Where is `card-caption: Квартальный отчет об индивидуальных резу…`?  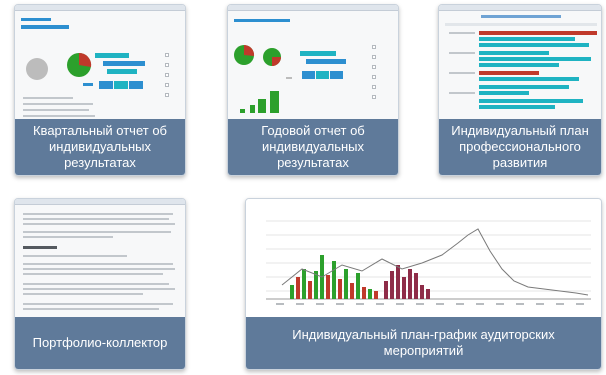
card-caption: Квартальный отчет об индивидуальных резу… is located at coordinates (100, 147).